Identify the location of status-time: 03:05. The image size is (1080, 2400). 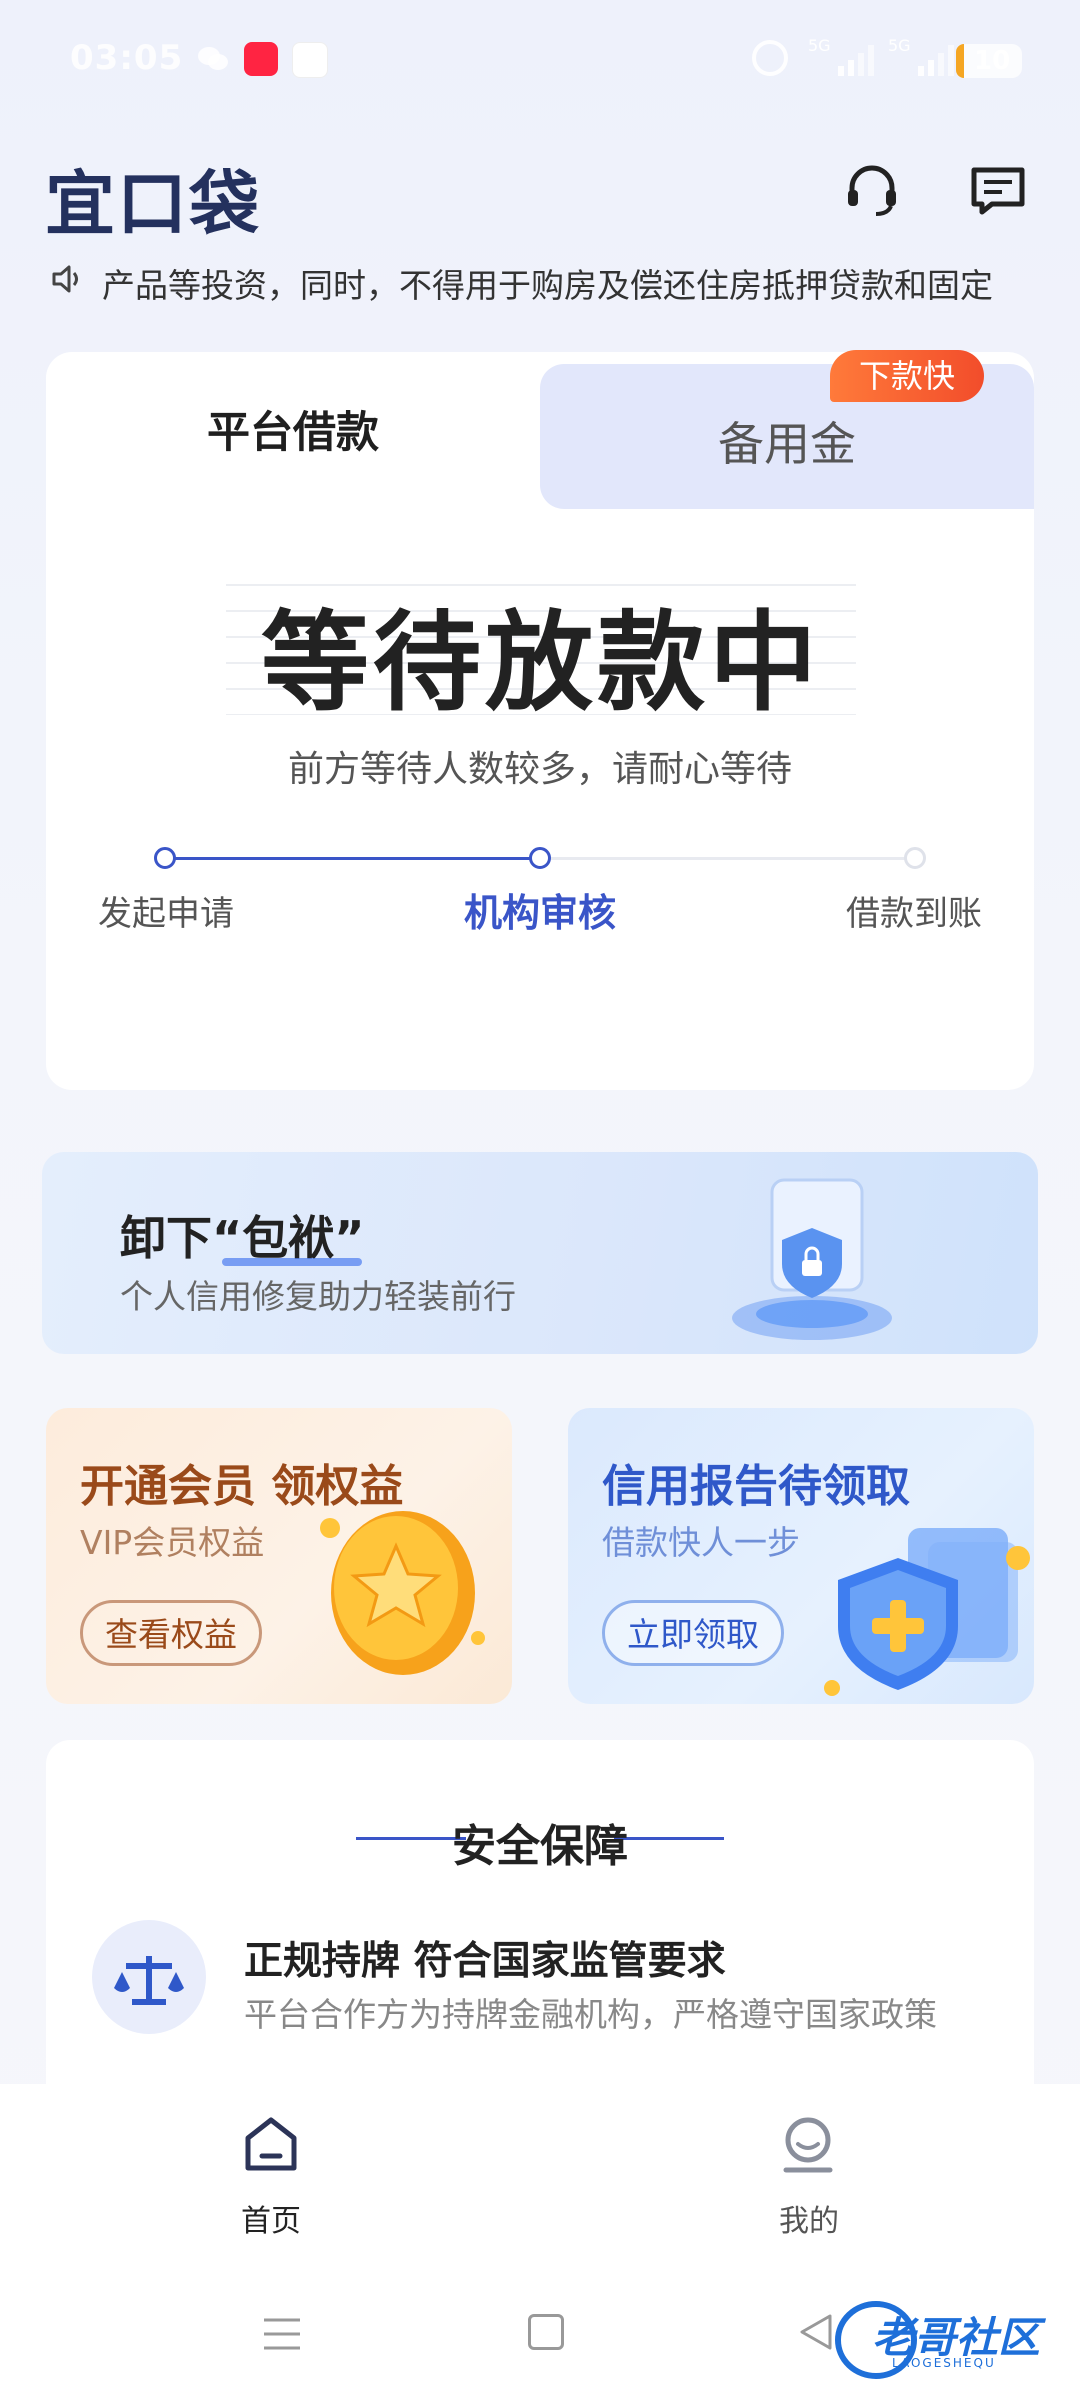
(127, 58).